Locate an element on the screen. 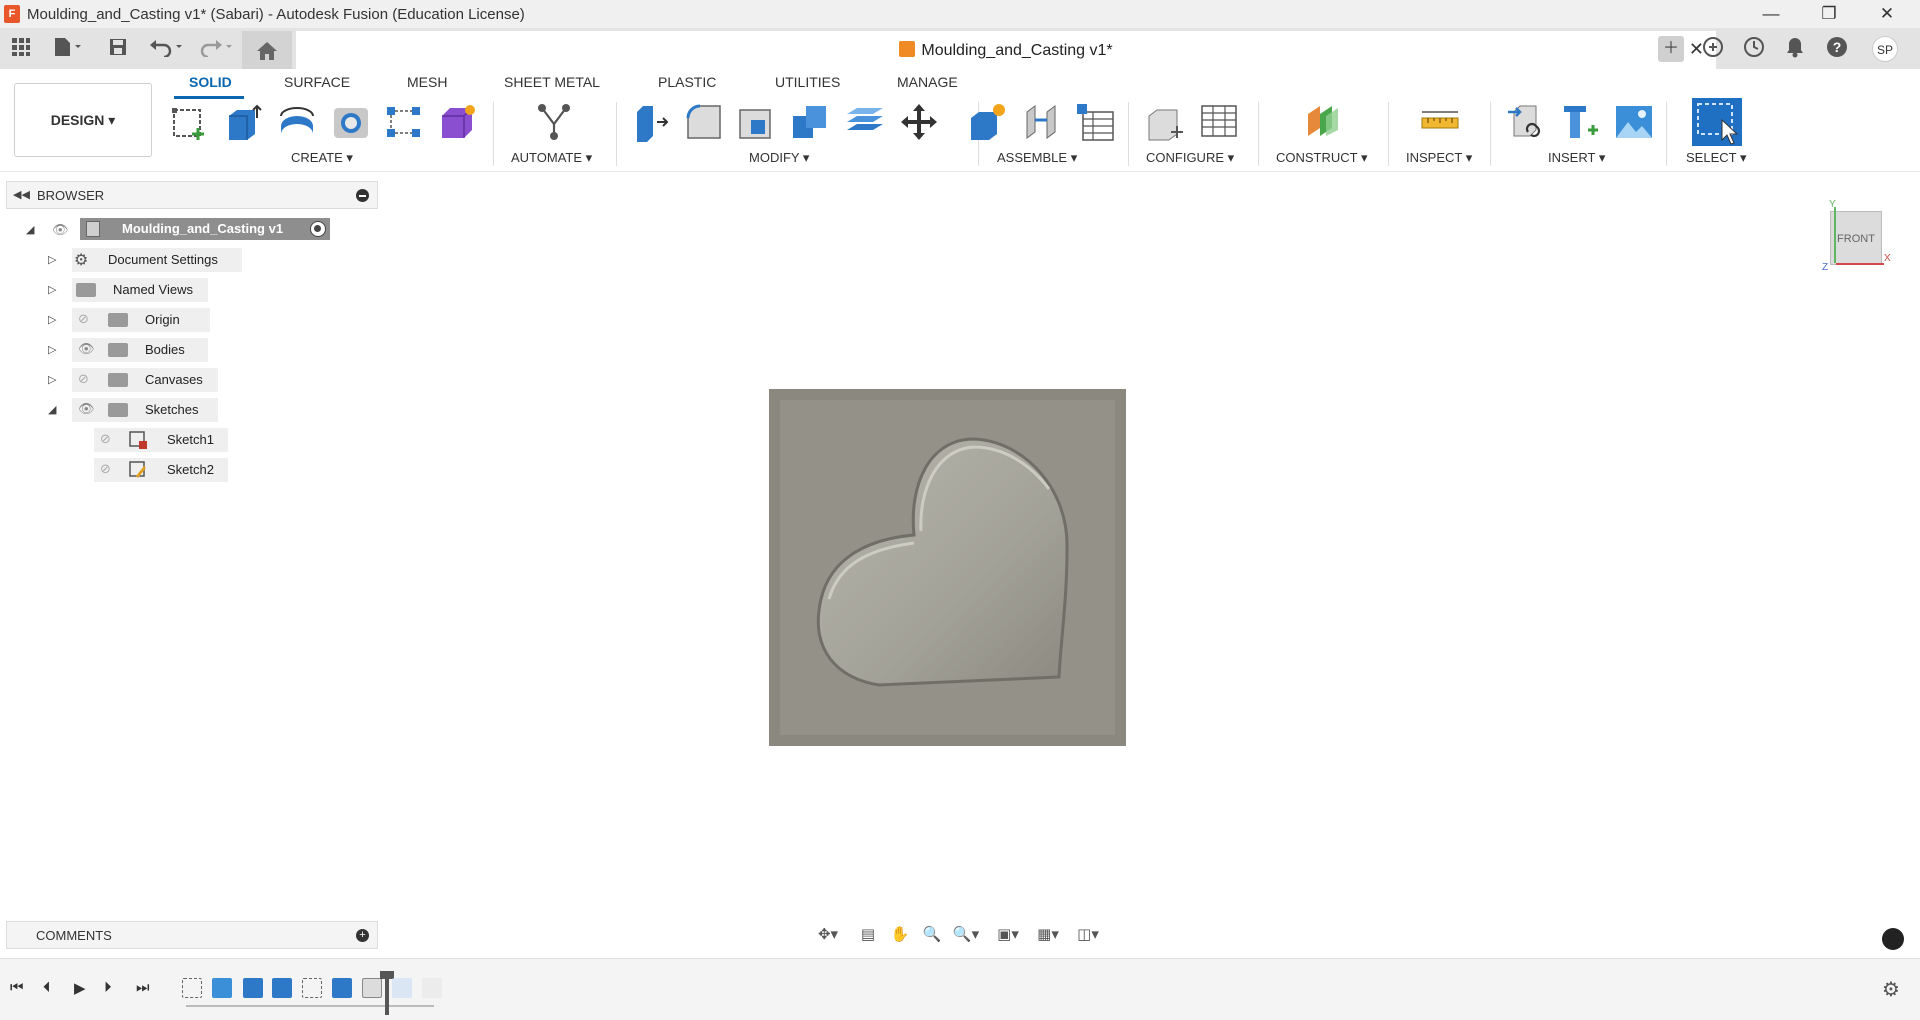 This screenshot has width=1920, height=1020. collapse-browser-icon: ◀◀ is located at coordinates (21, 194).